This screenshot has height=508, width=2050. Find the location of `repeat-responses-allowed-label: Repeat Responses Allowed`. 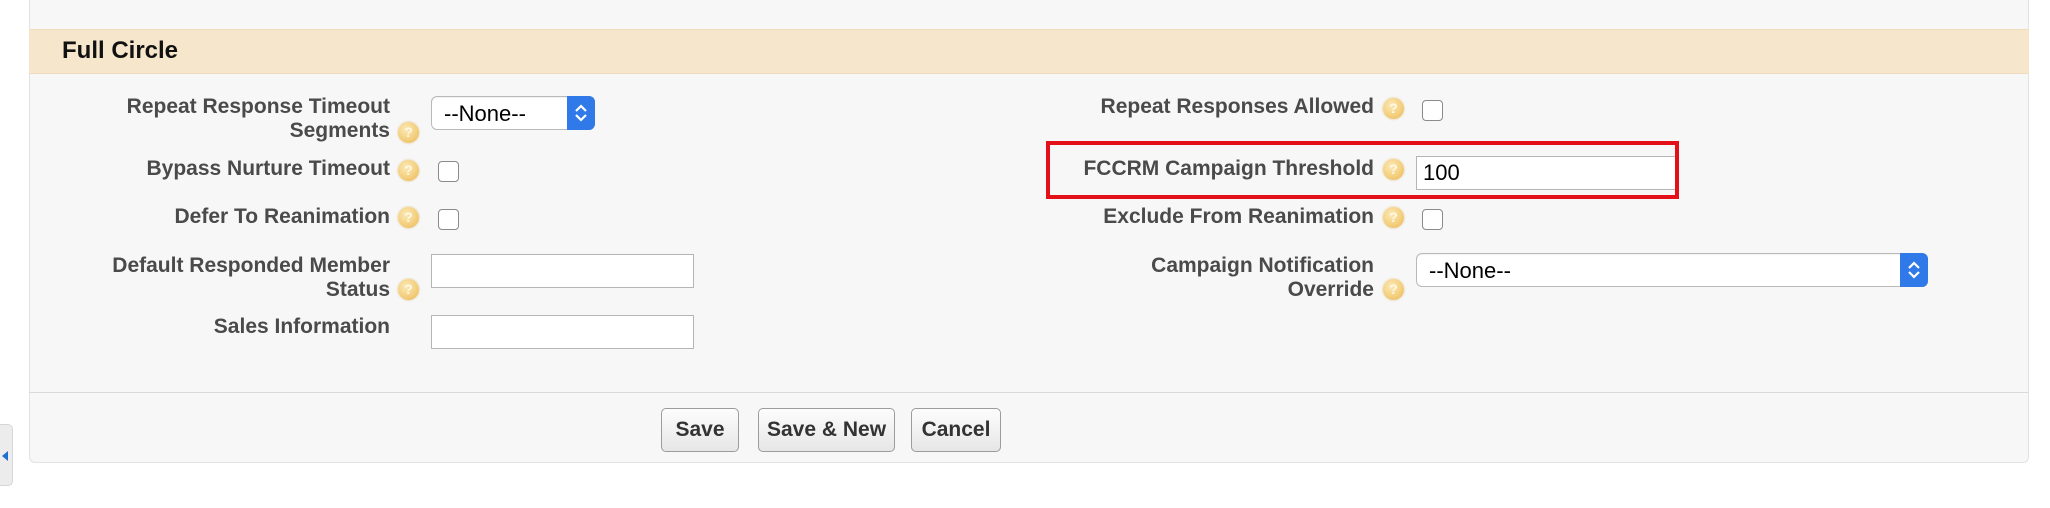

repeat-responses-allowed-label: Repeat Responses Allowed is located at coordinates (1237, 106).